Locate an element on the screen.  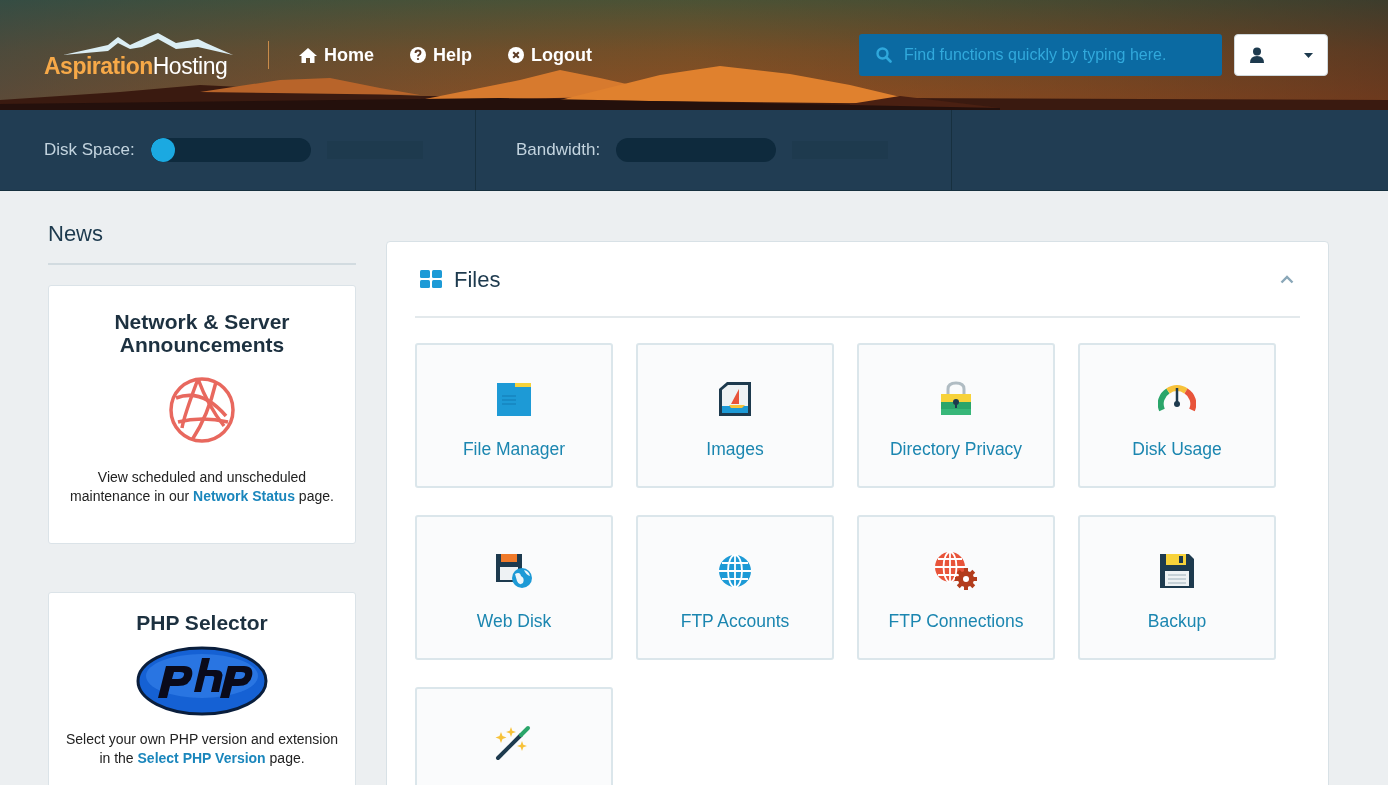
logo-text: Aspiration is located at coordinates (98, 66).